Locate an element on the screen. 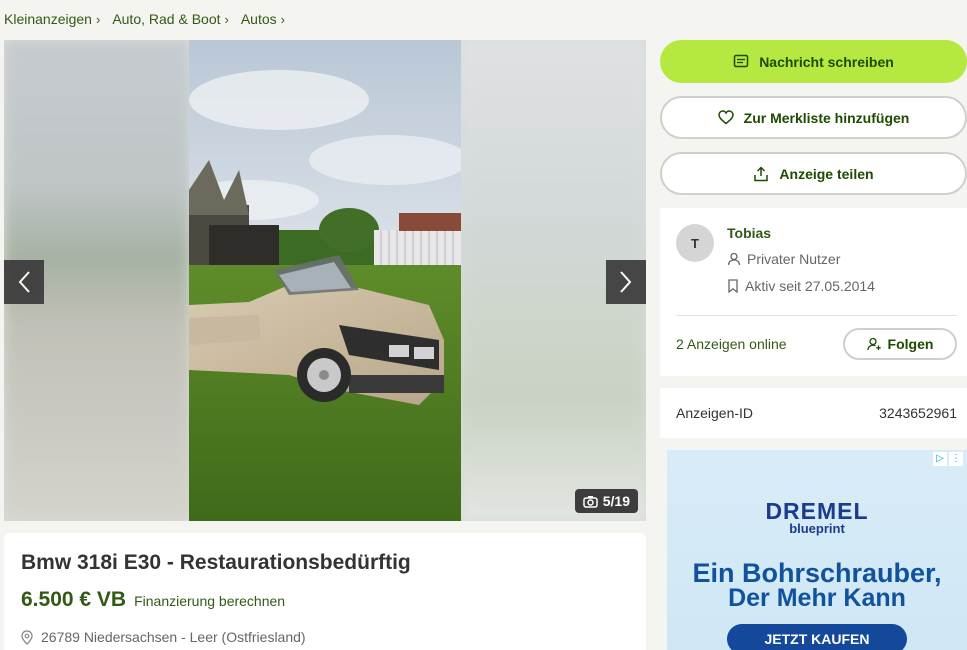 The image size is (967, 650). share-icon is located at coordinates (761, 173).